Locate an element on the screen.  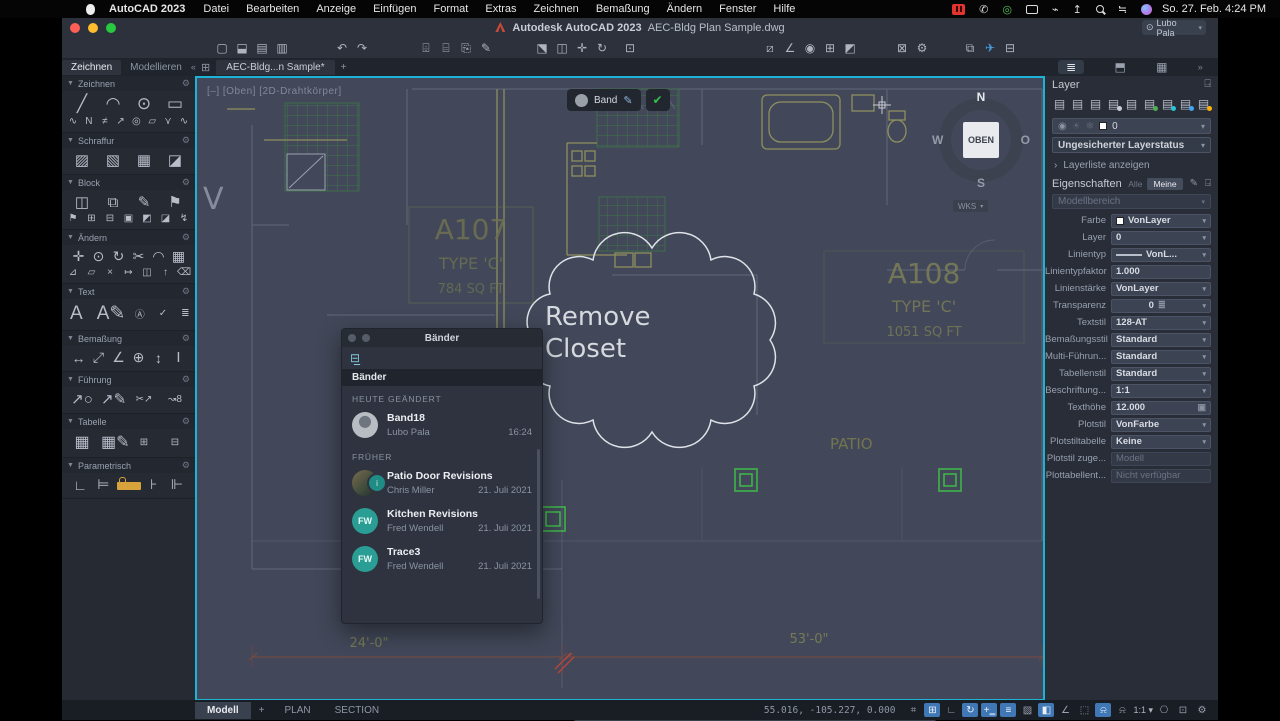
plot-preview-button: ⎘ is located at coordinates (466, 48).